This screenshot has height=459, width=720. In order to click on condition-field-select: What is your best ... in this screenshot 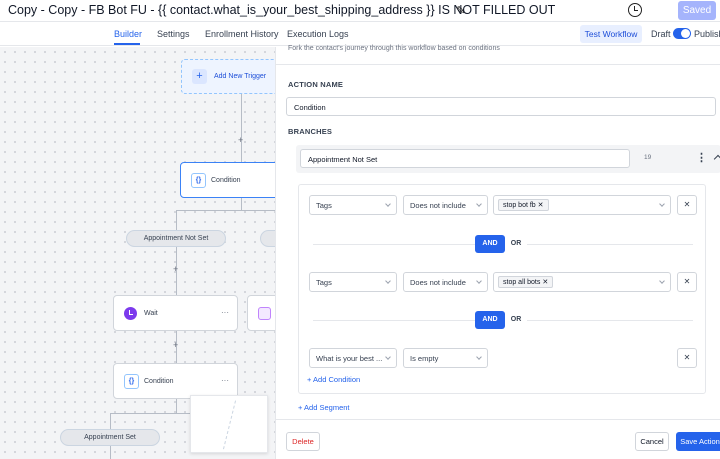, I will do `click(353, 358)`.